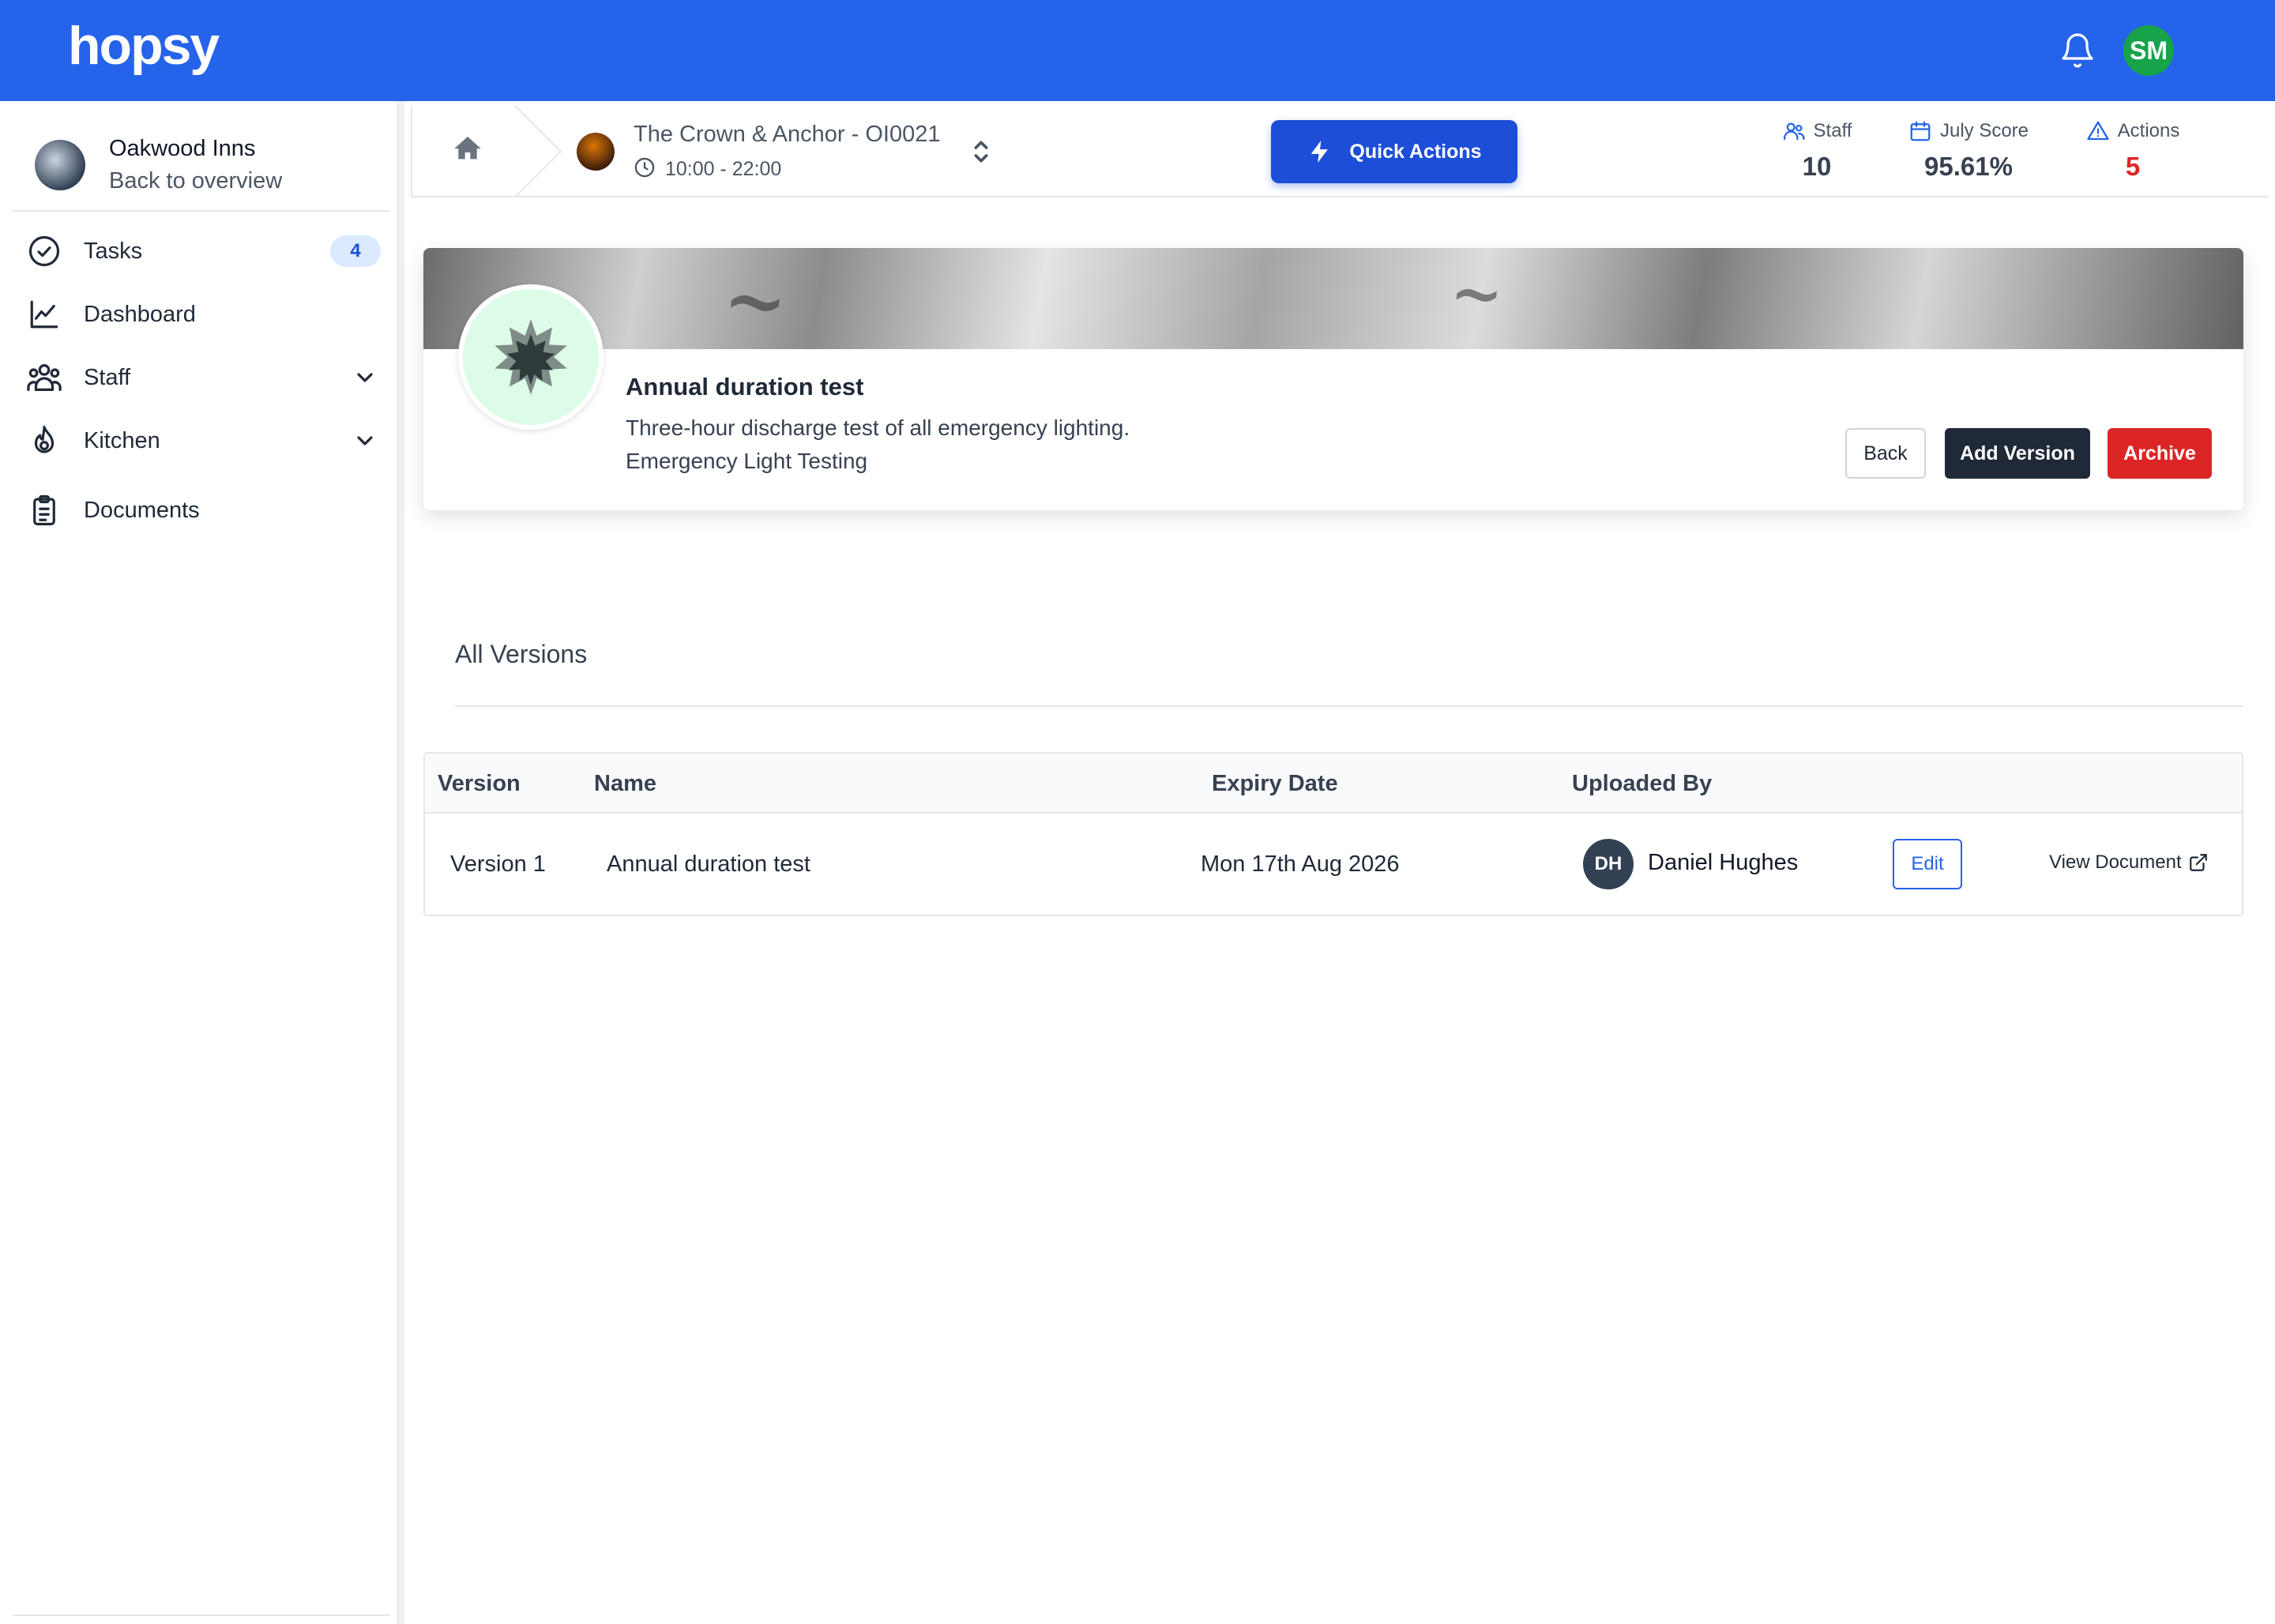 This screenshot has height=1624, width=2275. What do you see at coordinates (113, 251) in the screenshot?
I see `sidebar-item-label: Tasks` at bounding box center [113, 251].